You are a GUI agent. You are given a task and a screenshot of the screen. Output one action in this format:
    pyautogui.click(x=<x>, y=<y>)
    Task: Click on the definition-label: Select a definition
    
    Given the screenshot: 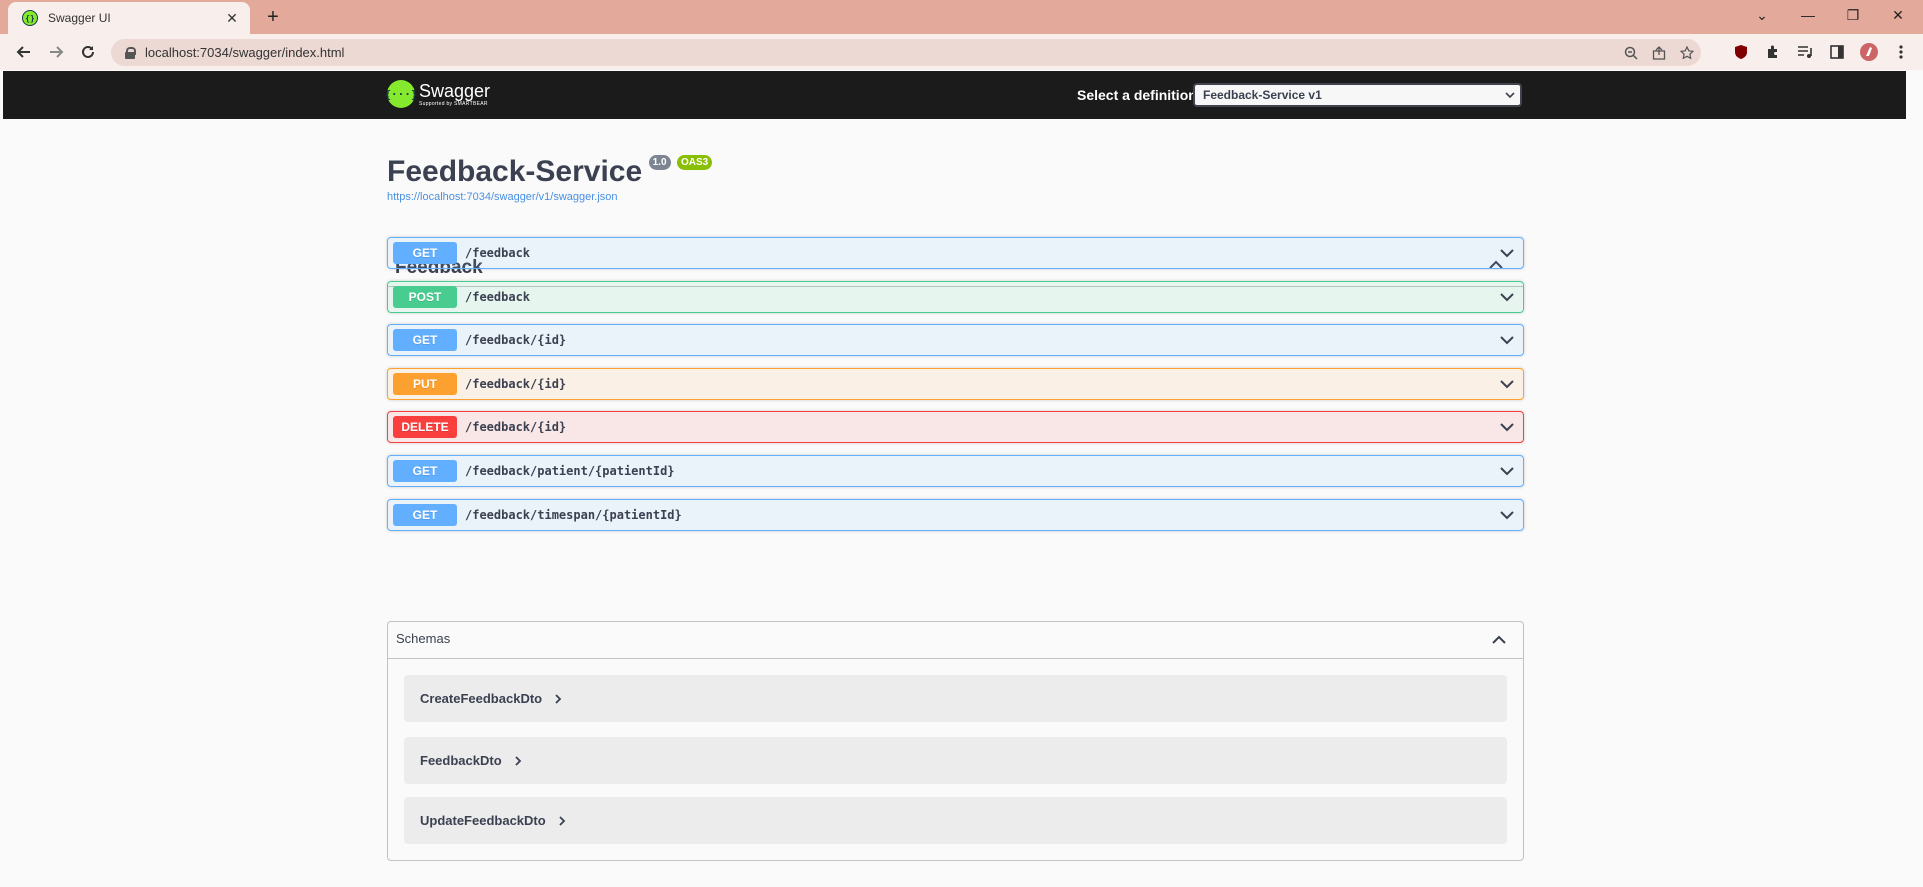 What is the action you would take?
    pyautogui.click(x=1137, y=95)
    